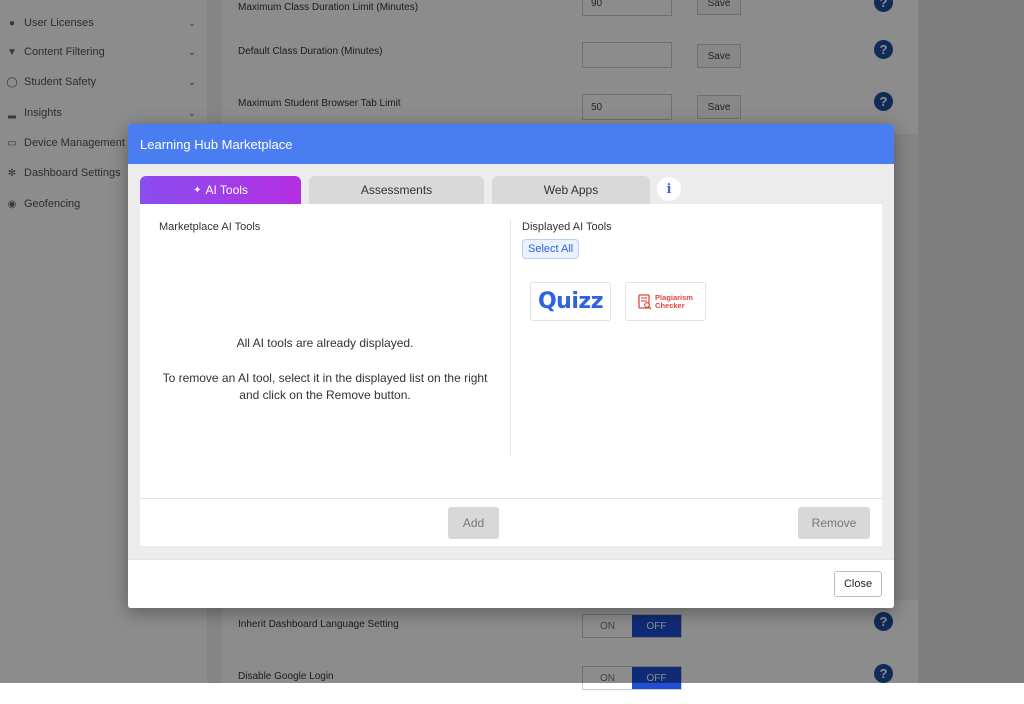 The image size is (1024, 704). I want to click on info-icon: i, so click(669, 189).